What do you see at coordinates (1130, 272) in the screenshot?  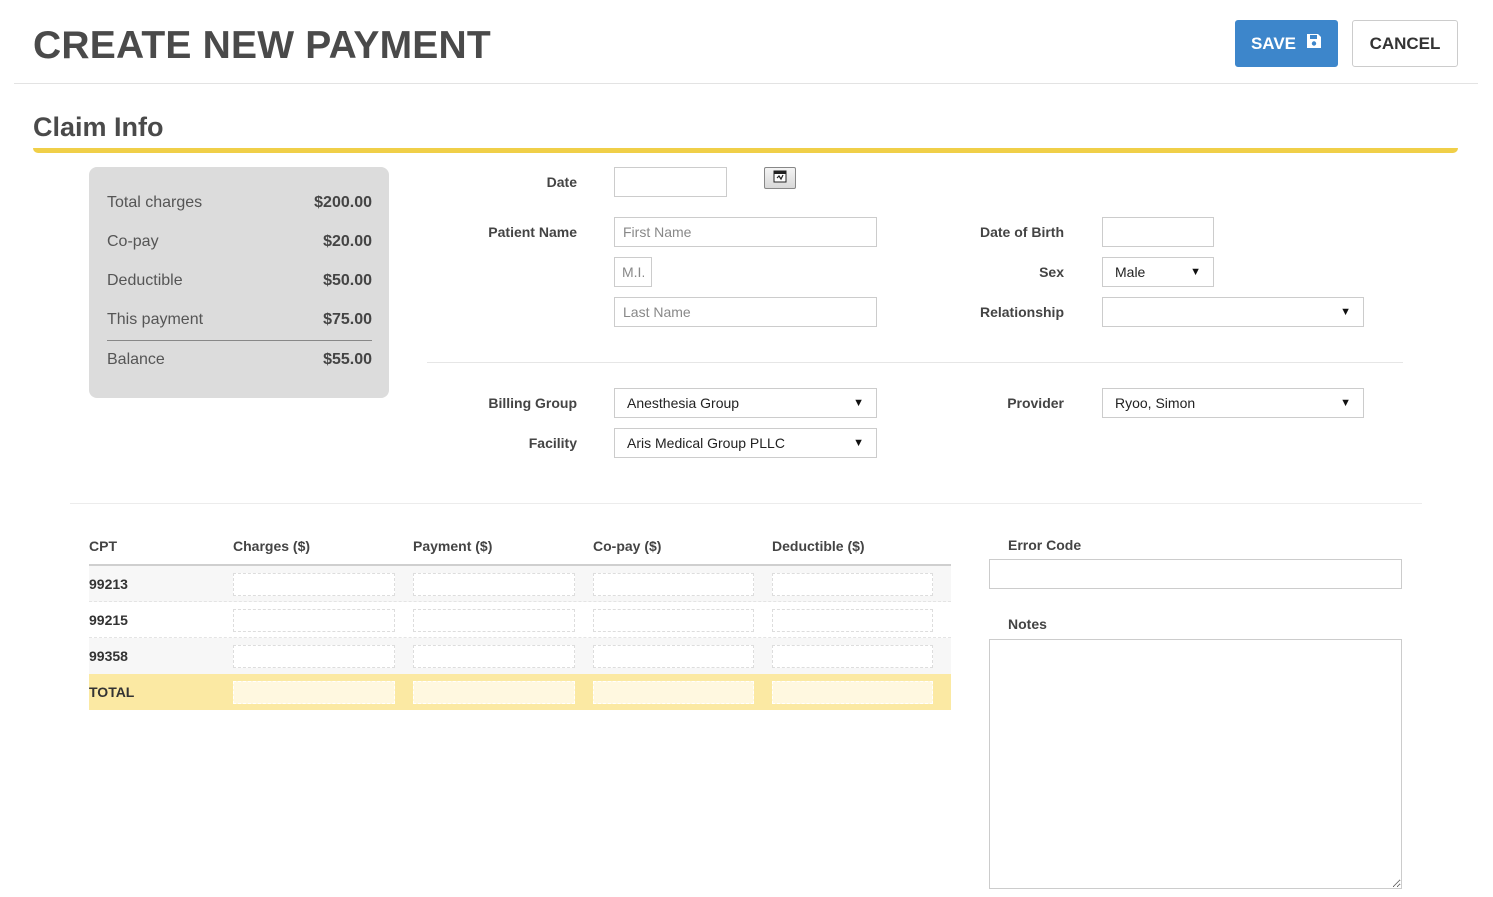 I see `sex-select-value: Male` at bounding box center [1130, 272].